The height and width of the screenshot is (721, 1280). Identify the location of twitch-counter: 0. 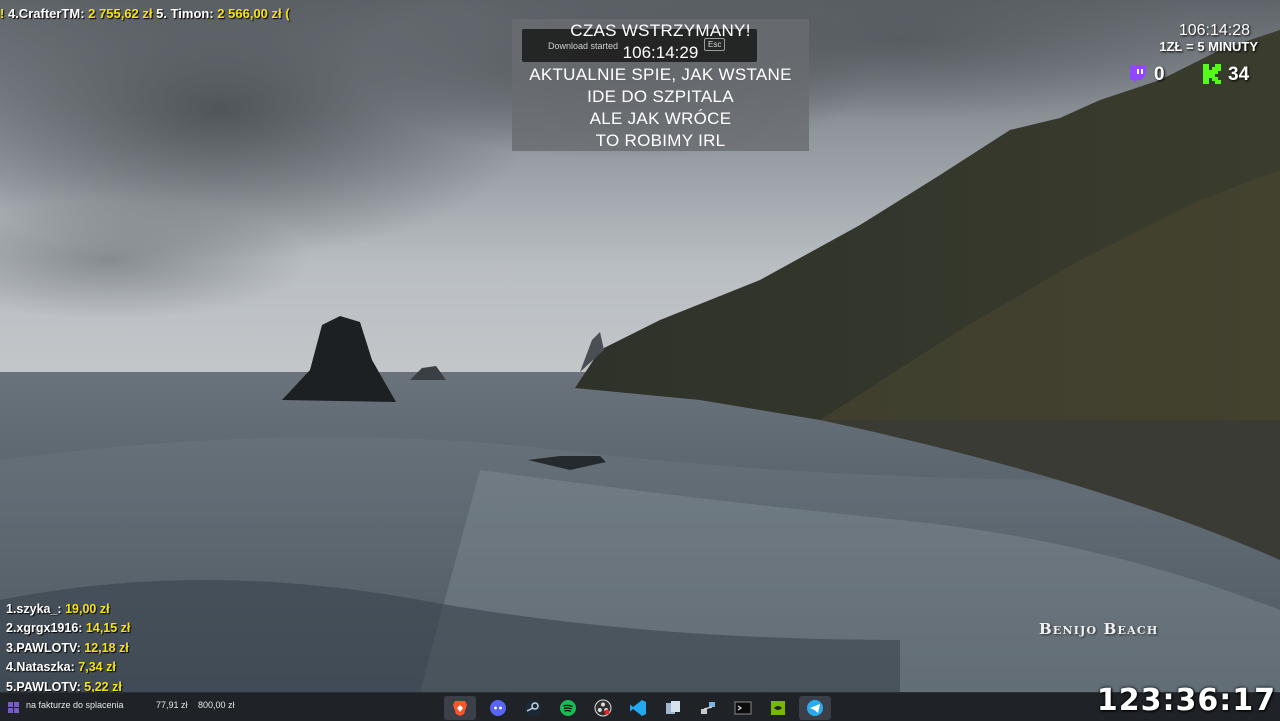
(1148, 75).